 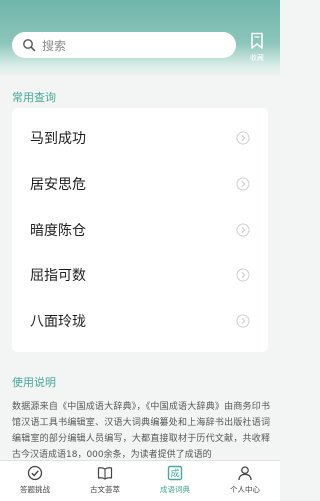 What do you see at coordinates (257, 58) in the screenshot?
I see `favorites-label: 收藏` at bounding box center [257, 58].